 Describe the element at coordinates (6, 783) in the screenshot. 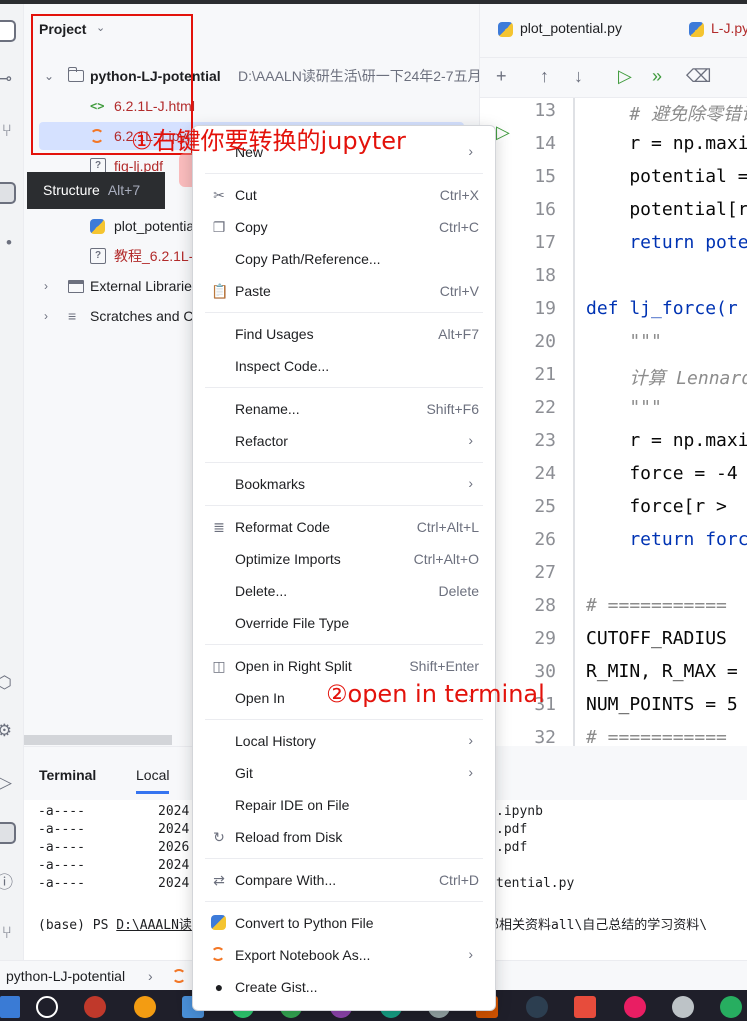

I see `services-icon: ▷` at that location.